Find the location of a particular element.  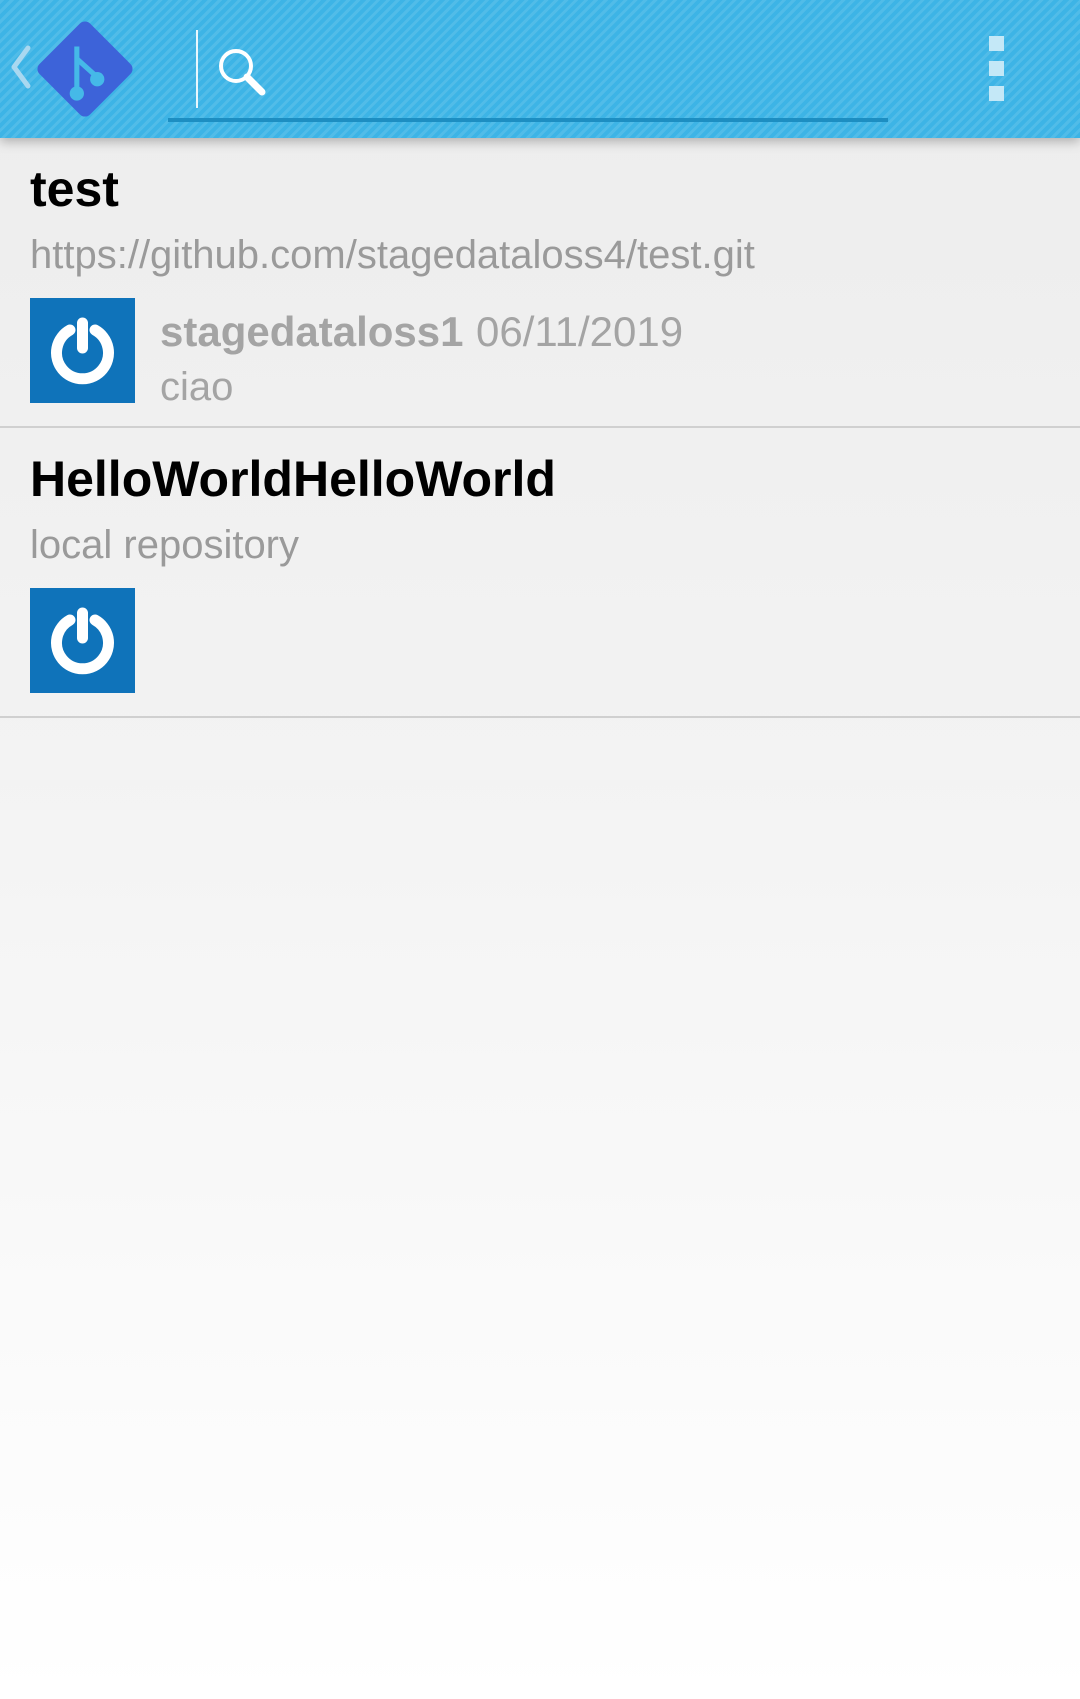

commit-date: 06/11/2019 is located at coordinates (580, 331).